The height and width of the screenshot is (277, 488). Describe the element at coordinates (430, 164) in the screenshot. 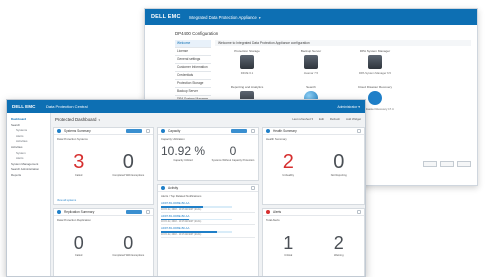

I see `previous-button` at that location.